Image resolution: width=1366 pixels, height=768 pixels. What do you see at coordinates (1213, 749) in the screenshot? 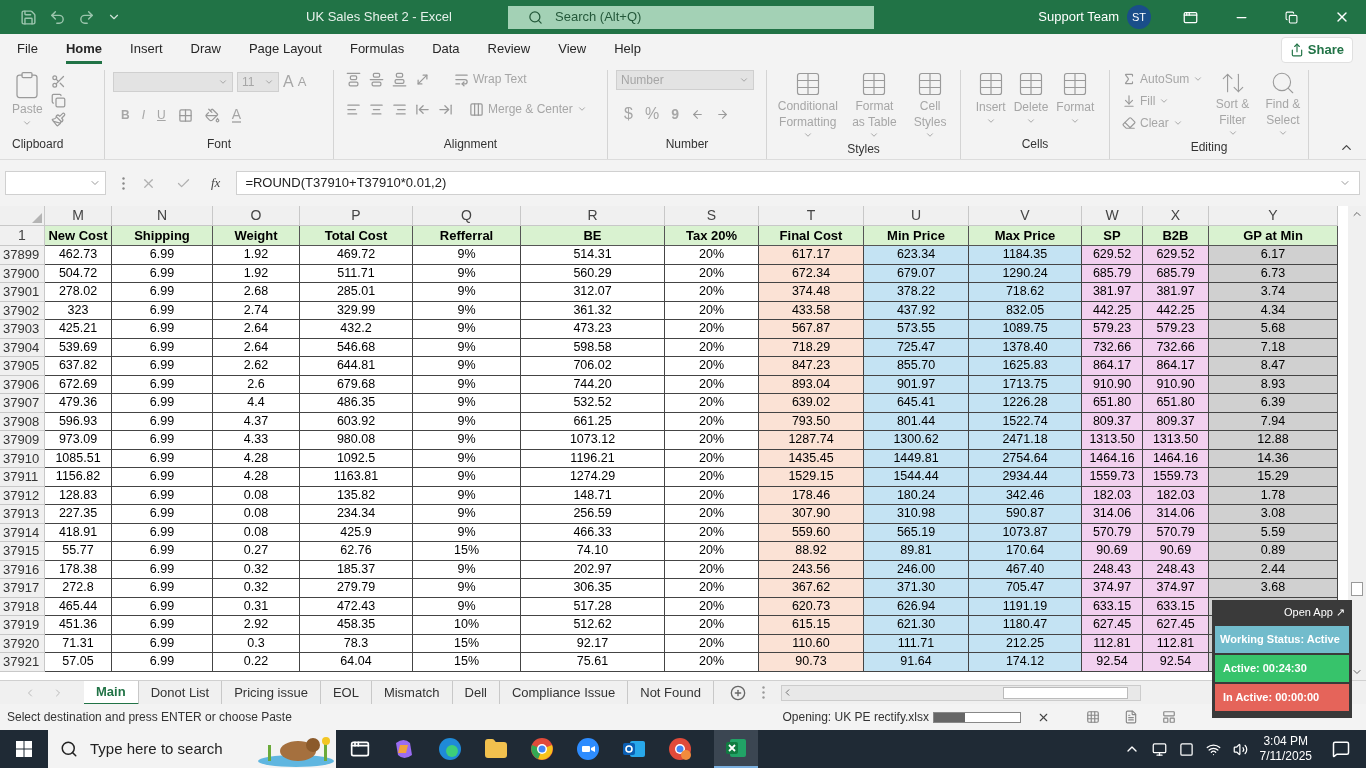
I see `network-icon` at bounding box center [1213, 749].